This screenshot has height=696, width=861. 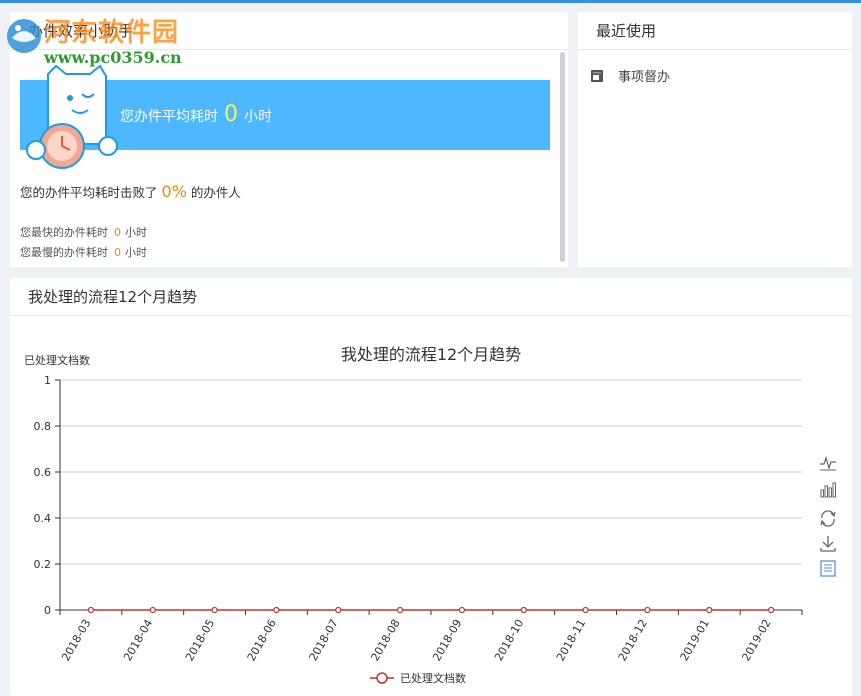 I want to click on chart-y-tick-label: 0.2, so click(x=43, y=564).